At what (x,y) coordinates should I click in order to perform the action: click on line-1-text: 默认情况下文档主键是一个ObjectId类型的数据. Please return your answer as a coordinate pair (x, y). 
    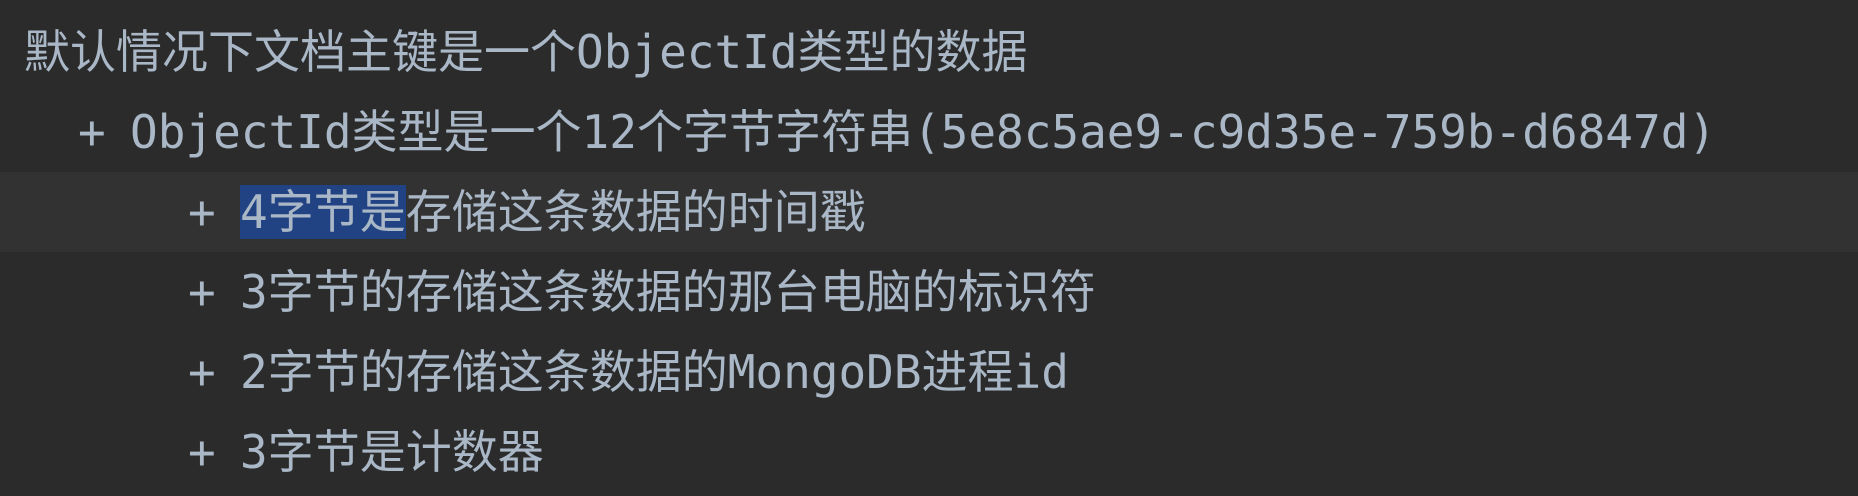
    Looking at the image, I should click on (526, 52).